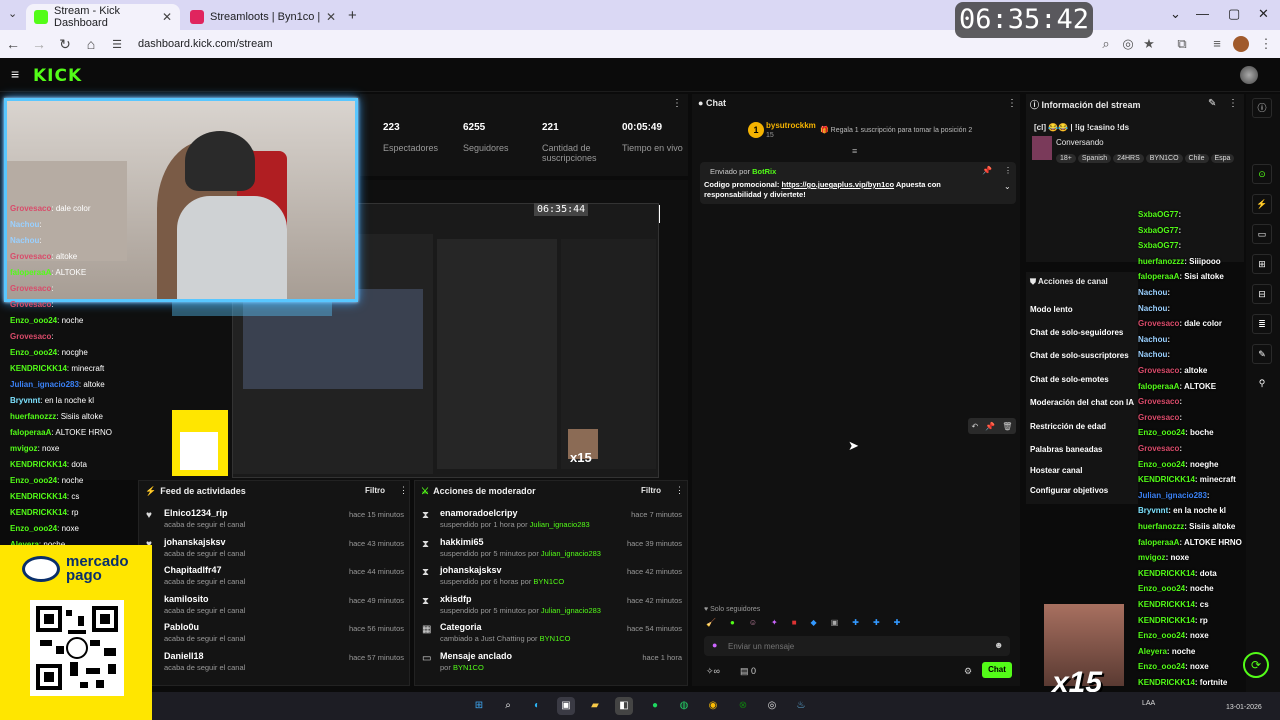 This screenshot has height=720, width=1280. I want to click on site-info-icon: ☰, so click(117, 44).